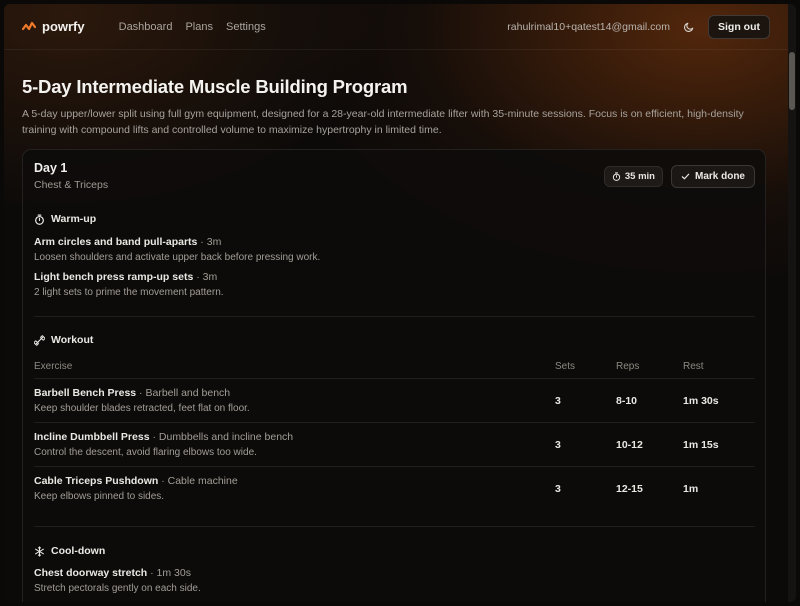 The height and width of the screenshot is (606, 800). I want to click on sign-out-button: Sign out, so click(739, 26).